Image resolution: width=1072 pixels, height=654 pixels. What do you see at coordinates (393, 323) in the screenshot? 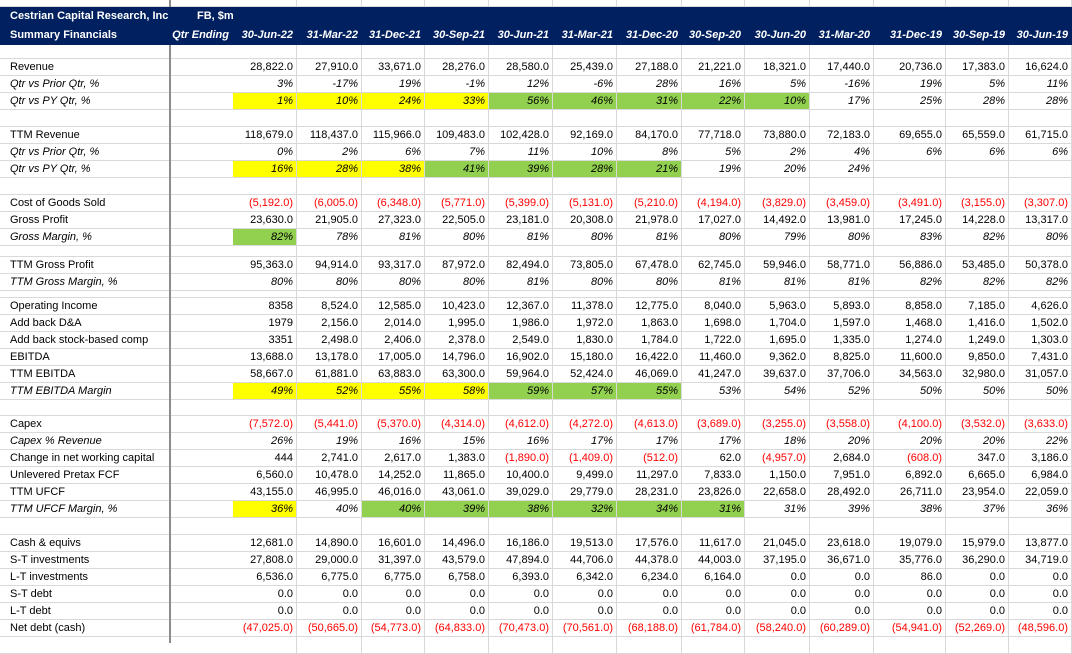
I see `value-cell: 2,014.0` at bounding box center [393, 323].